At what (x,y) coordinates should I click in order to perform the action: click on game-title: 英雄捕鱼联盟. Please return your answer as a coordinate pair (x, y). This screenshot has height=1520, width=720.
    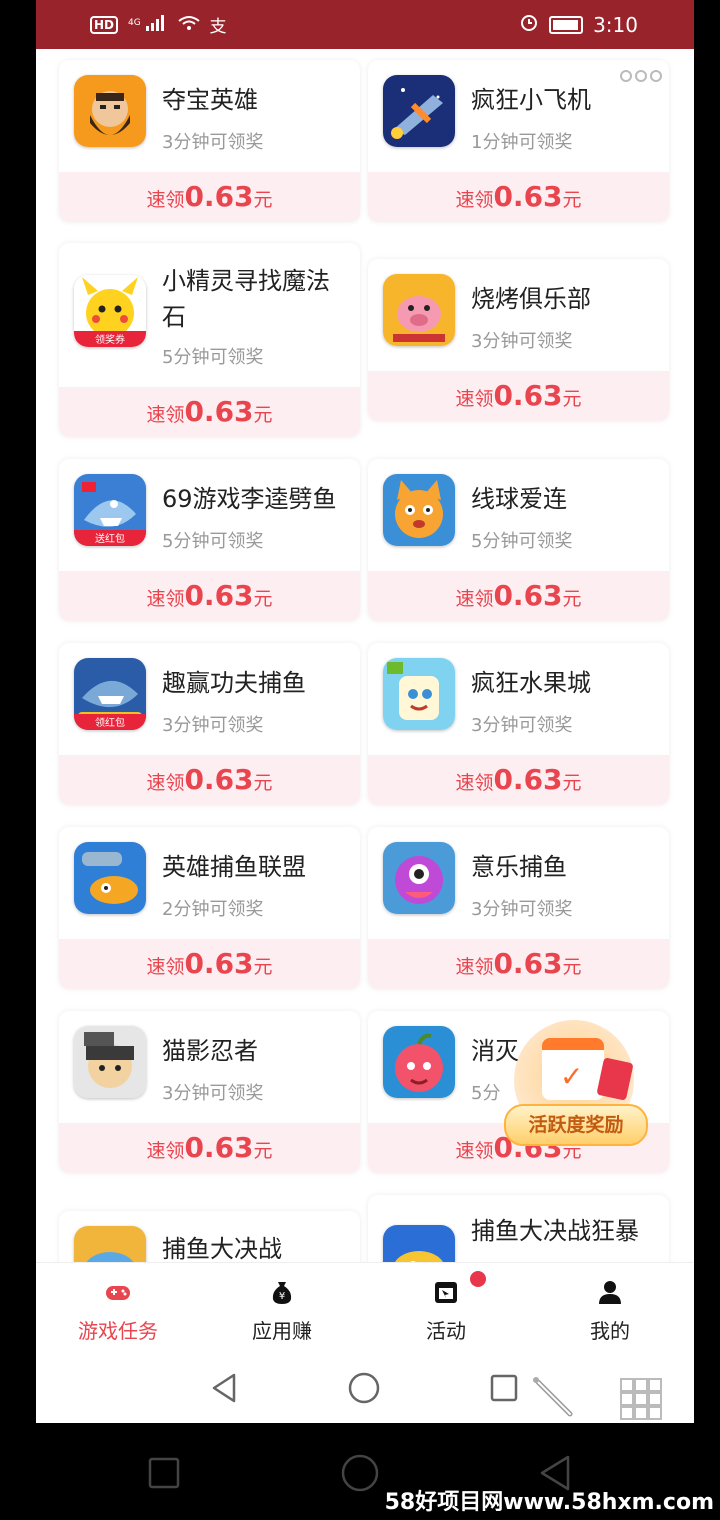
    Looking at the image, I should click on (234, 867).